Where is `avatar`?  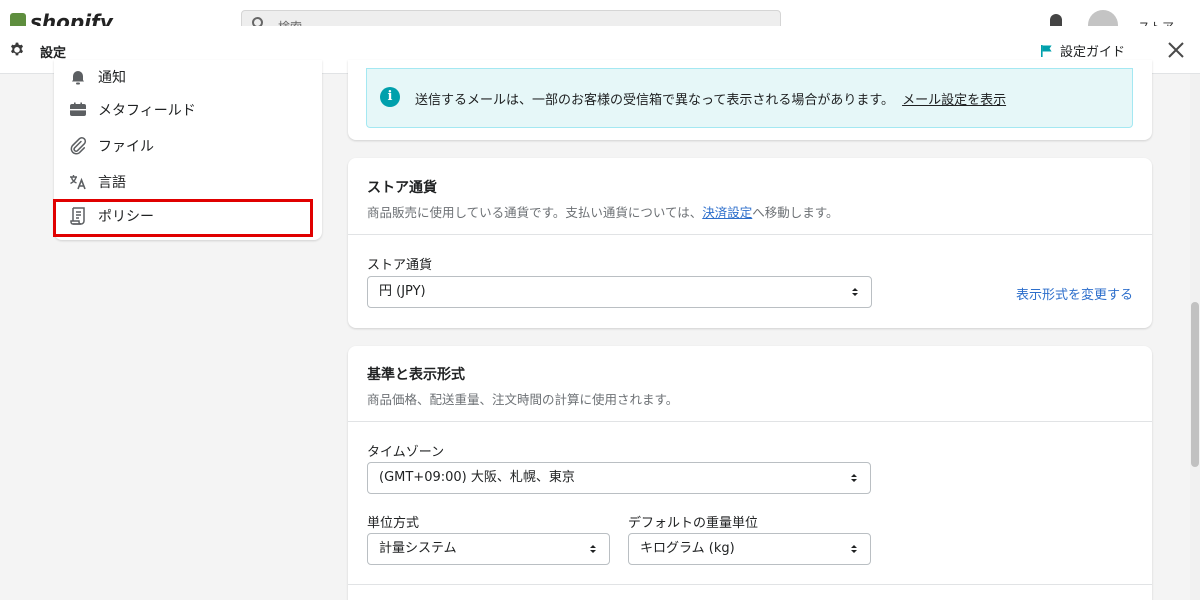
avatar is located at coordinates (1103, 18).